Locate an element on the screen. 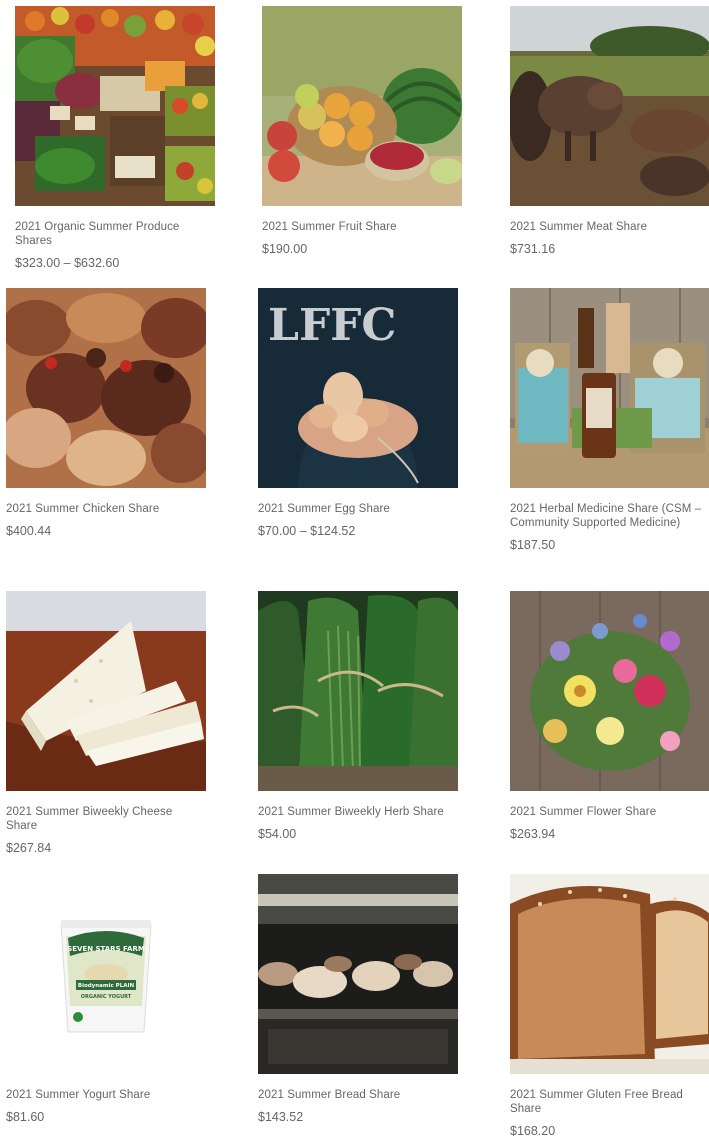 The height and width of the screenshot is (1138, 709). product-title: 2021 Summer Gluten Free Bread Share is located at coordinates (609, 1102).